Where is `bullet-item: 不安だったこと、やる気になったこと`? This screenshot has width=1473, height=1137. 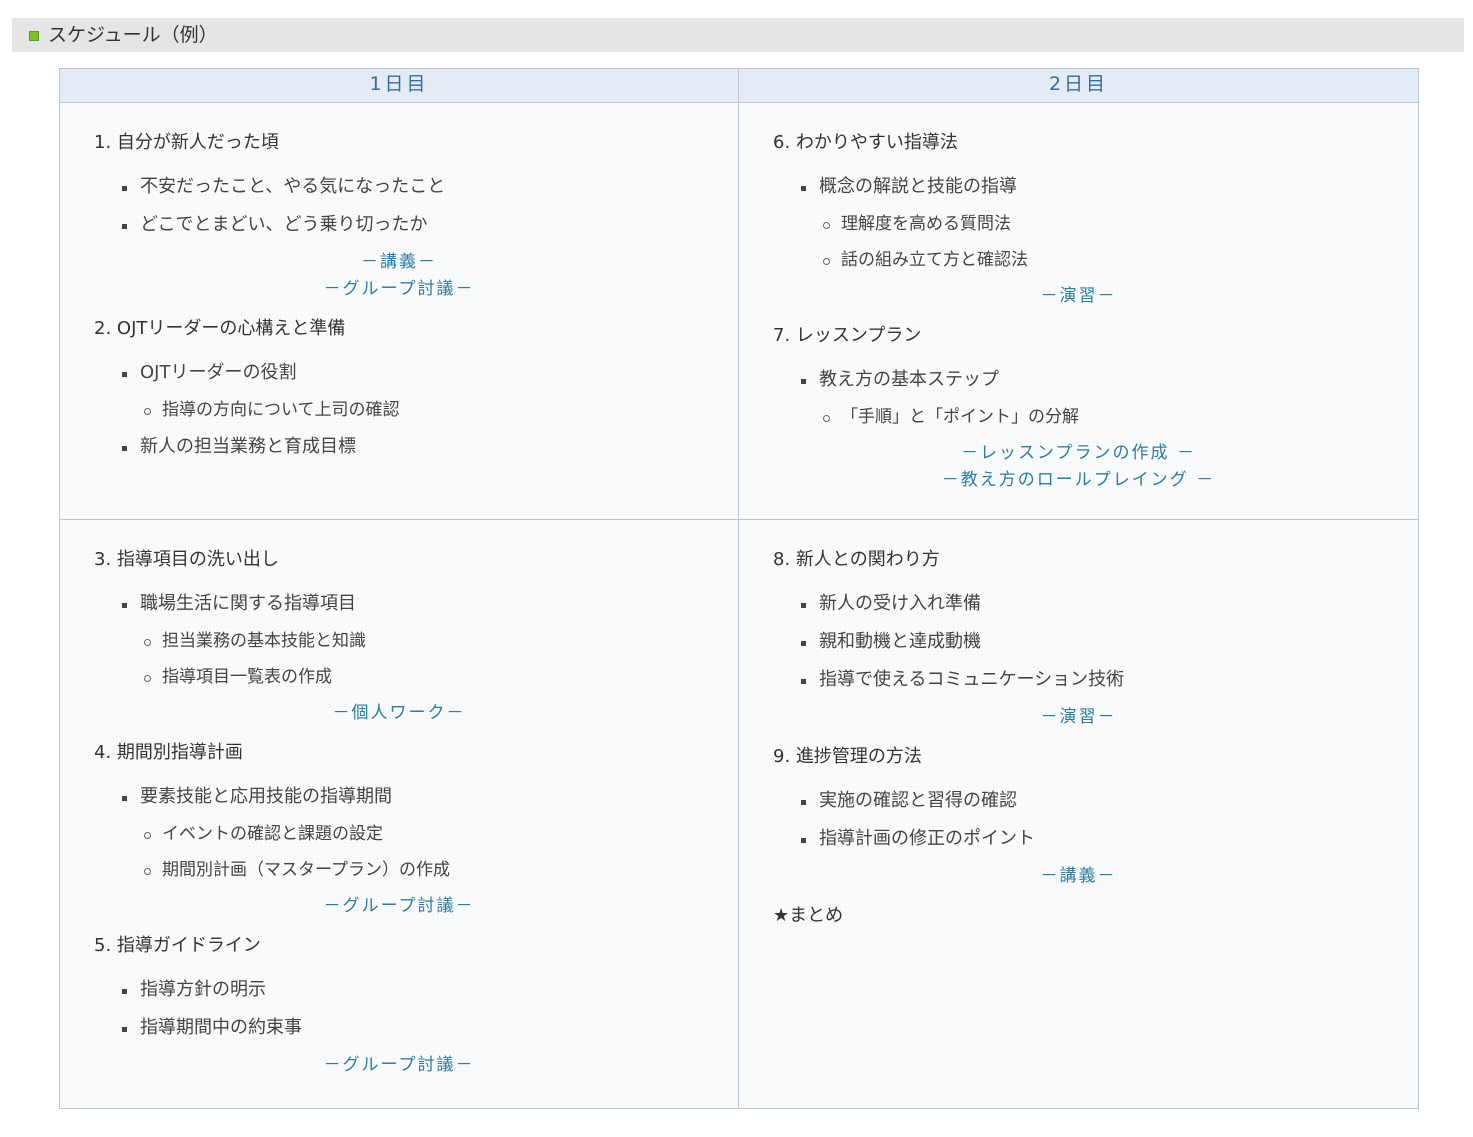 bullet-item: 不安だったこと、やる気になったこと is located at coordinates (416, 187).